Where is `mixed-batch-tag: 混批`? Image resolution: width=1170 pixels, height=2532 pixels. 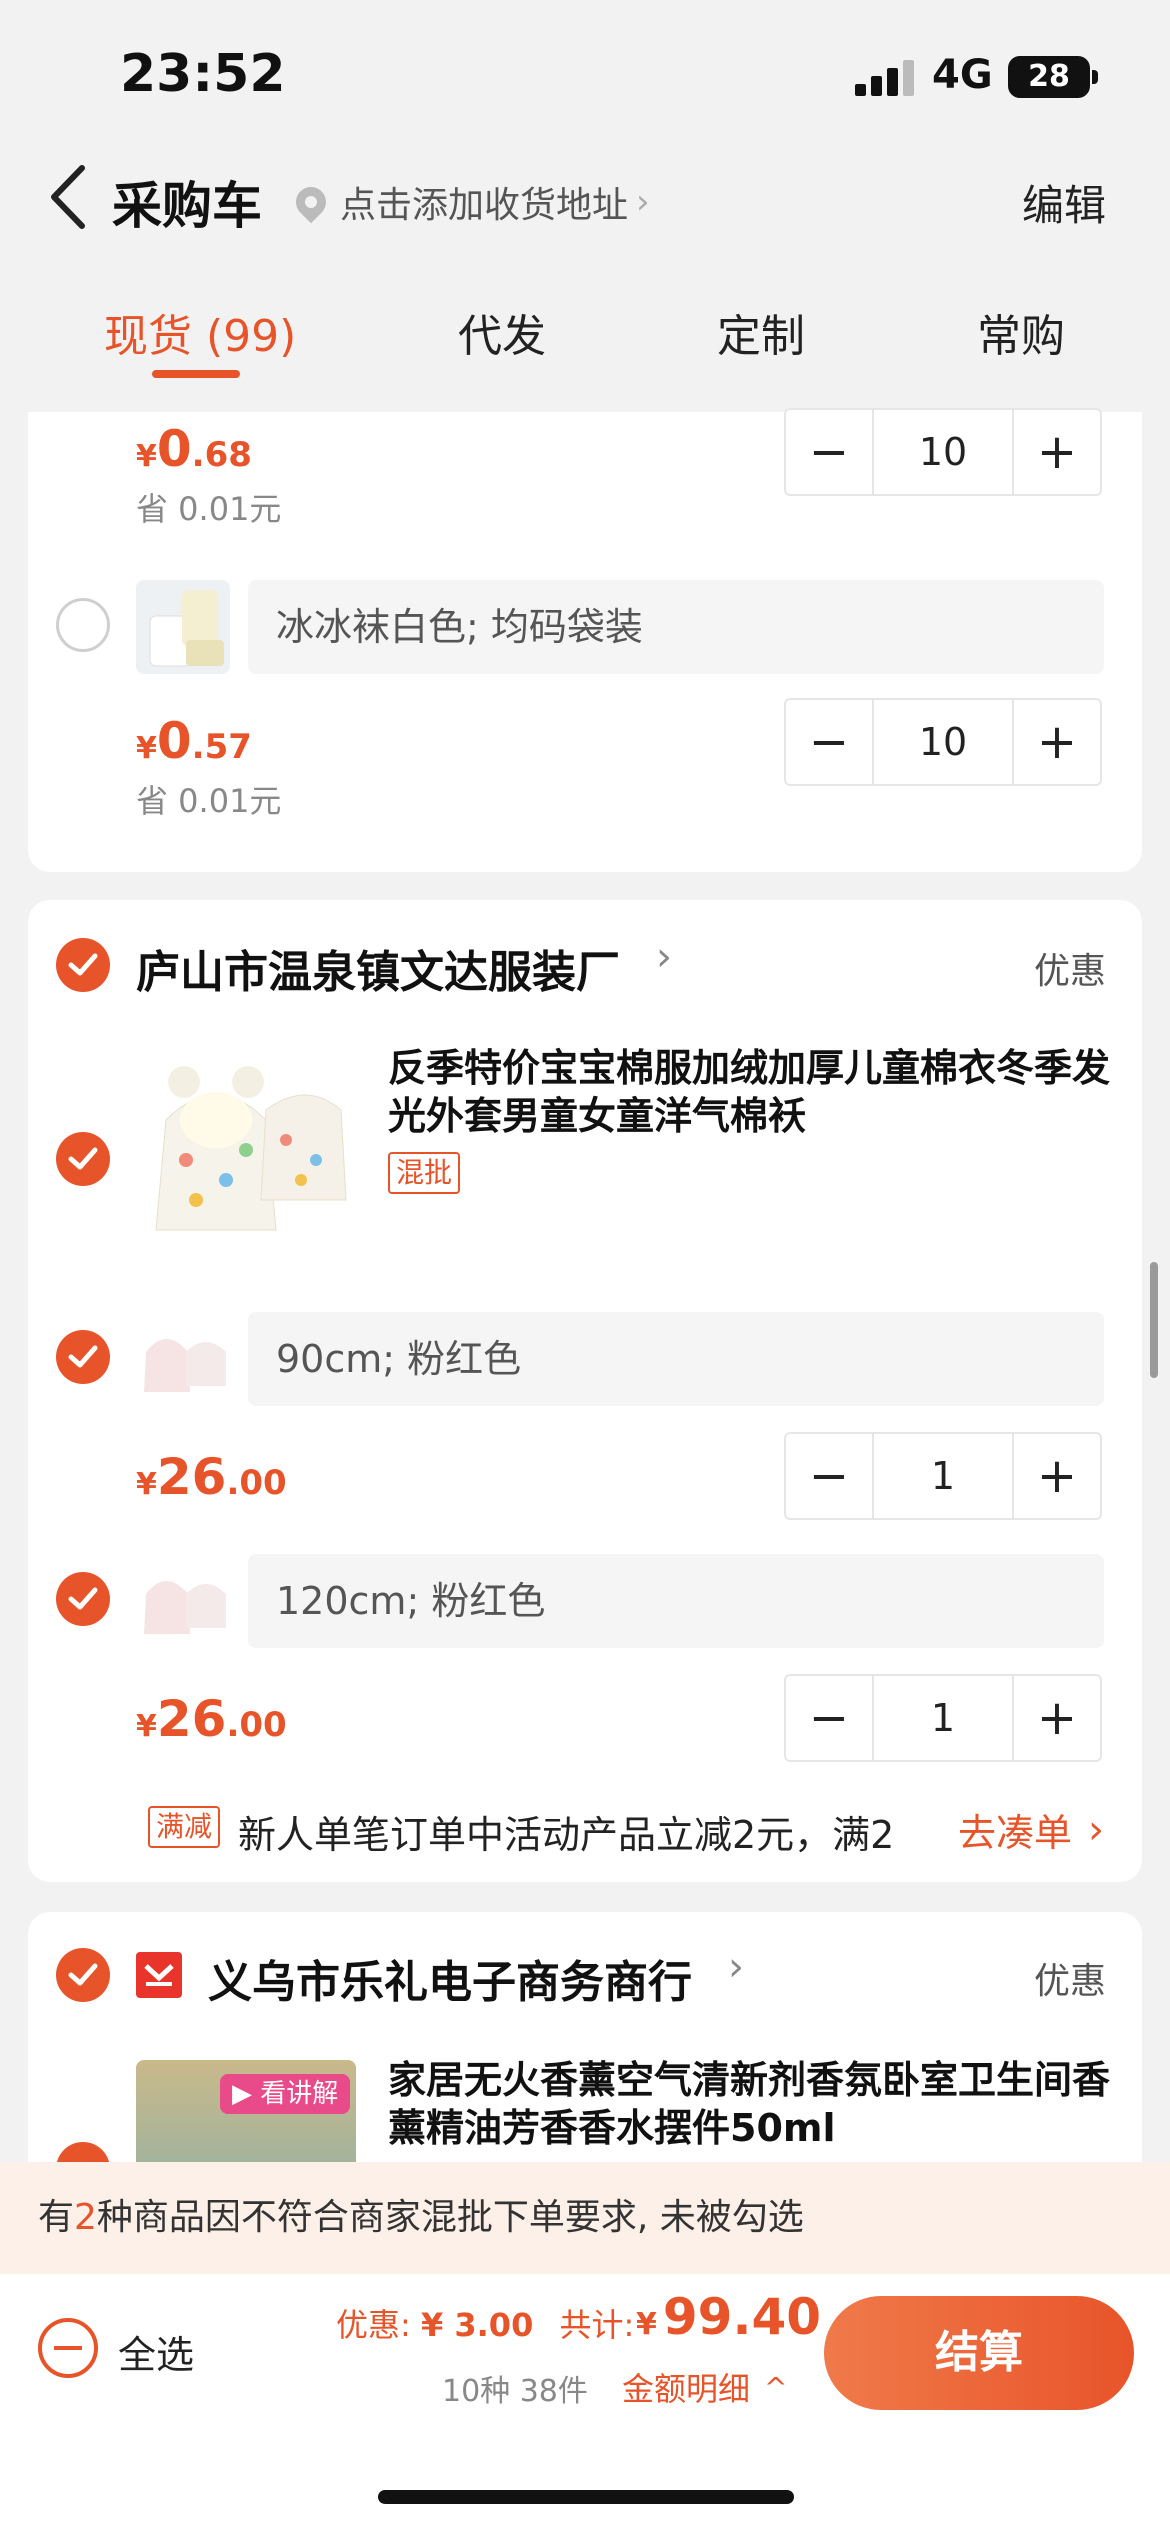
mixed-batch-tag: 混批 is located at coordinates (424, 1173).